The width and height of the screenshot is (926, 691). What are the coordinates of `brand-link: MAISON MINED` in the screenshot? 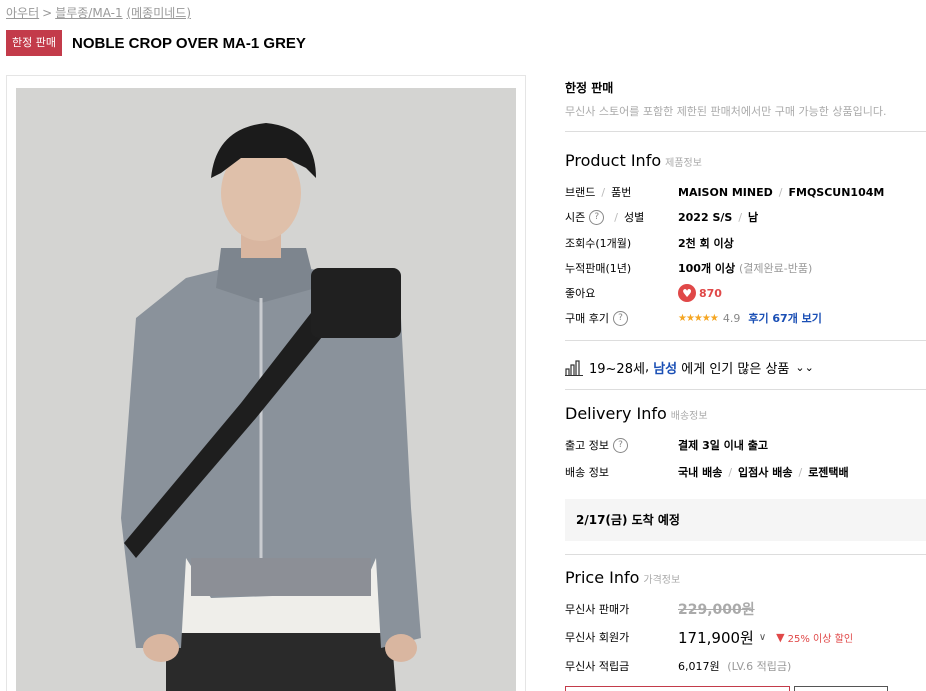 It's located at (725, 192).